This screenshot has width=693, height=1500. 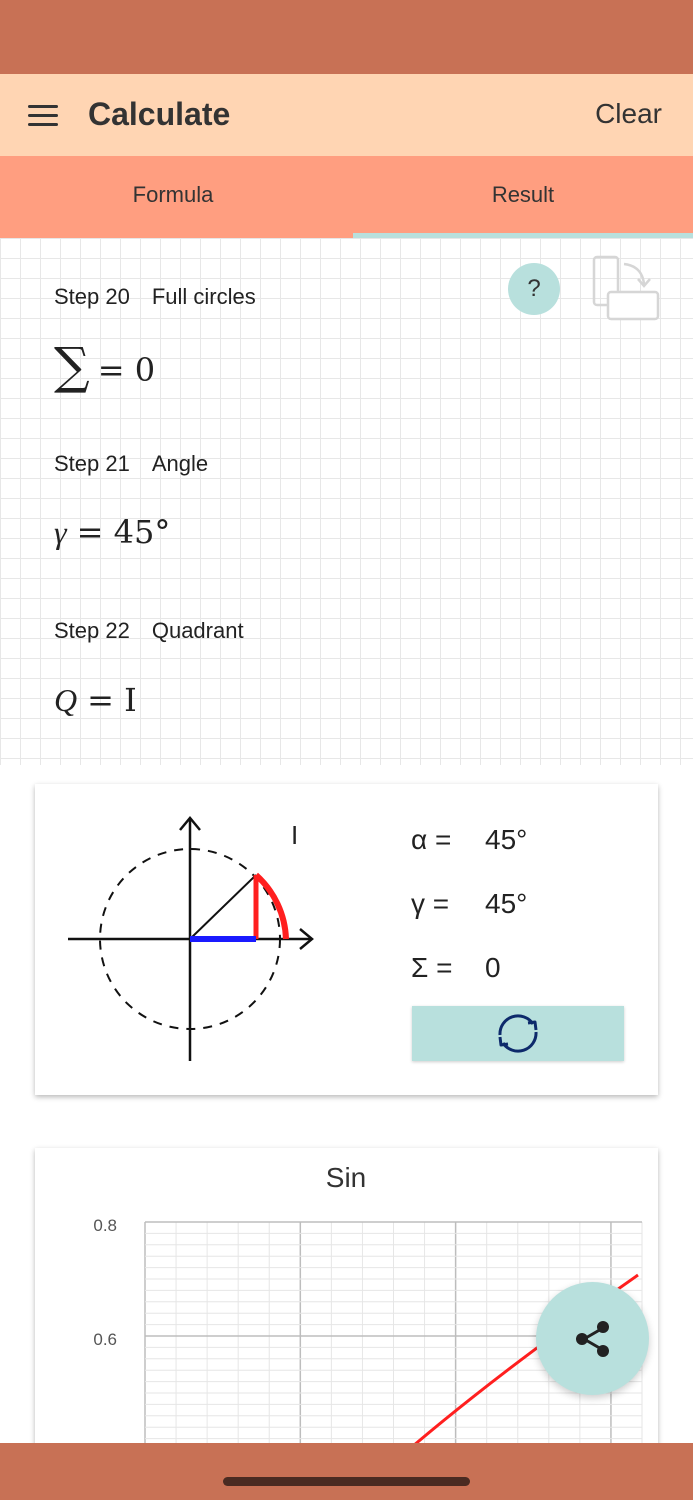 I want to click on step-22-formula: Q = I, so click(x=95, y=700).